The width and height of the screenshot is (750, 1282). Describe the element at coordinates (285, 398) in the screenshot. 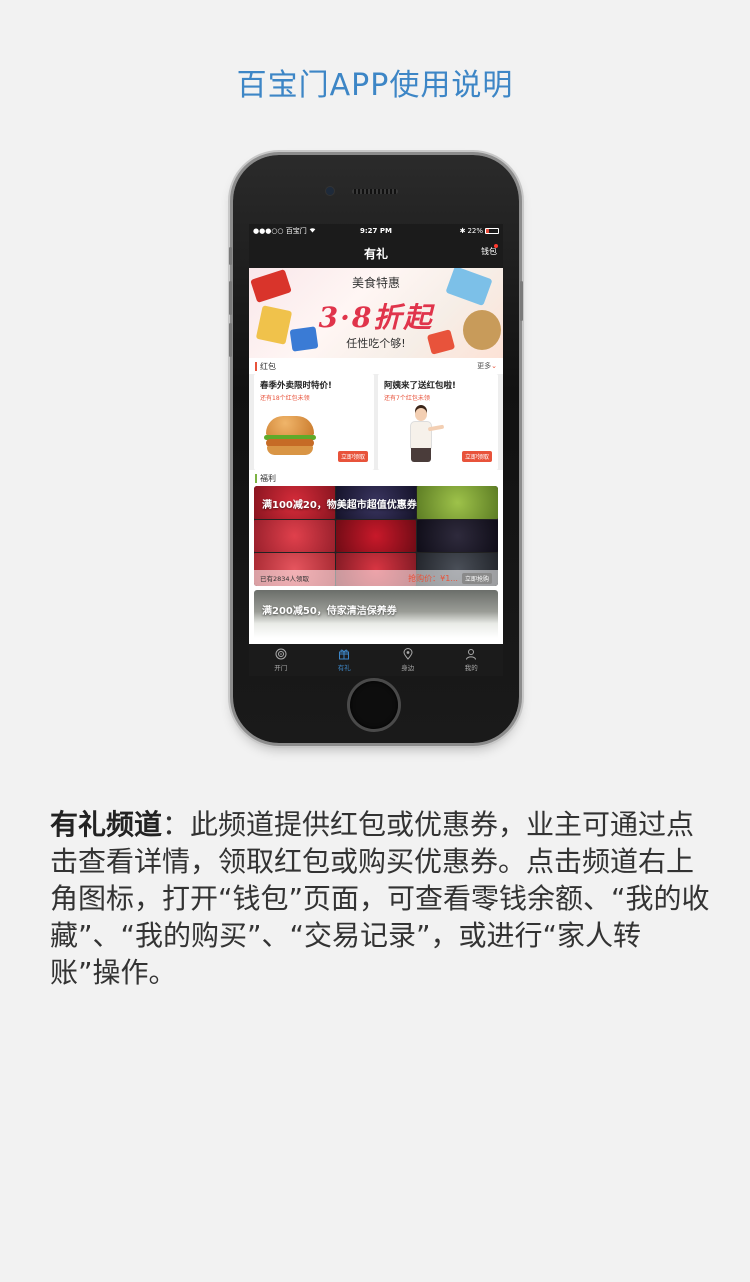

I see `redpack-card-subtitle: 还有18个红包未领` at that location.